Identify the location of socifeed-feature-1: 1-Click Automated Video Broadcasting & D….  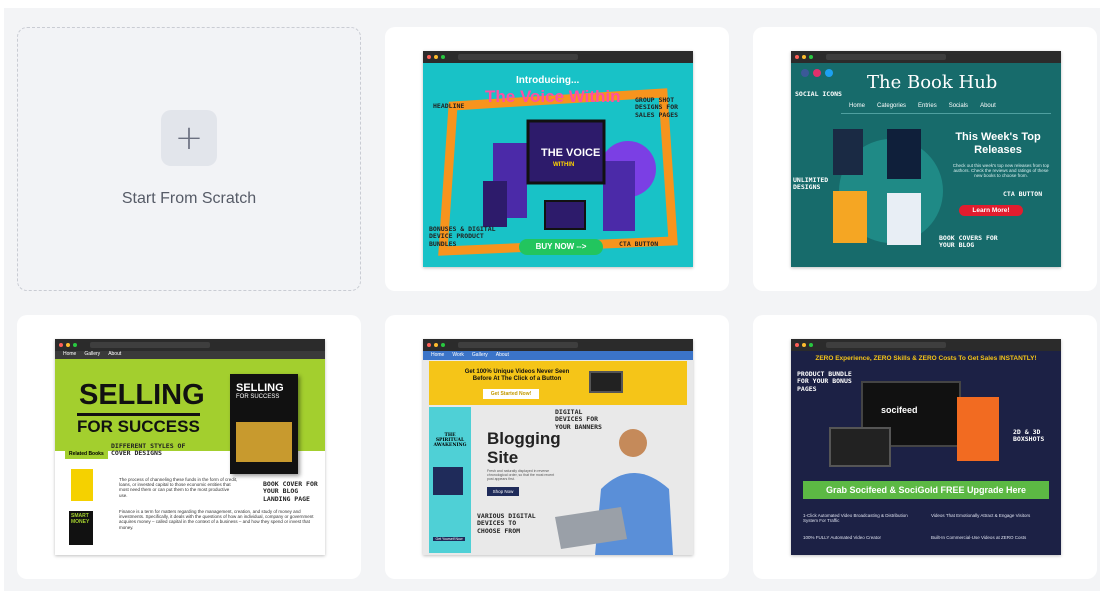
(855, 518).